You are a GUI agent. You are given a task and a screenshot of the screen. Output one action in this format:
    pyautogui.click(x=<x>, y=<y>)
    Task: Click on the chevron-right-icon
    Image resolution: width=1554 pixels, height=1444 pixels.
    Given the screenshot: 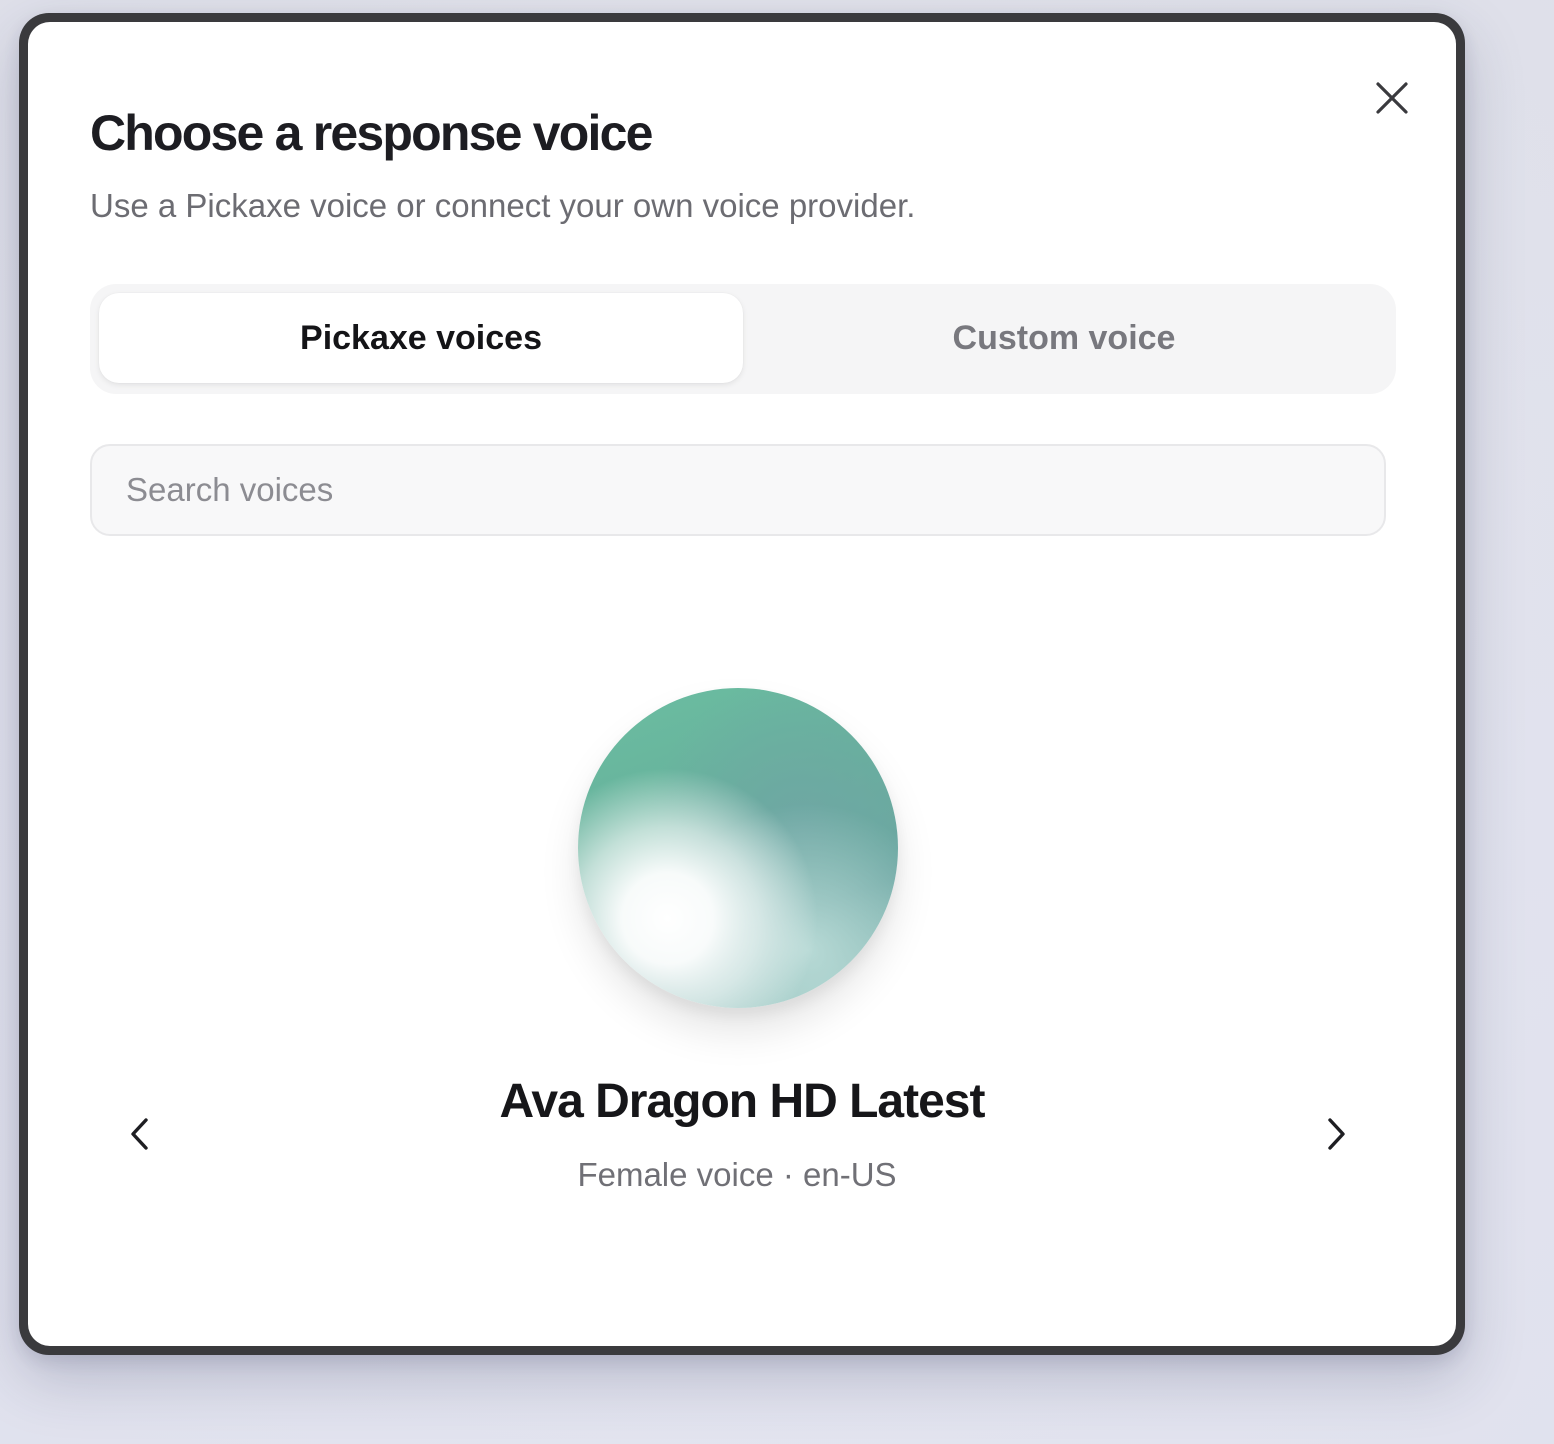 What is the action you would take?
    pyautogui.click(x=1336, y=1134)
    